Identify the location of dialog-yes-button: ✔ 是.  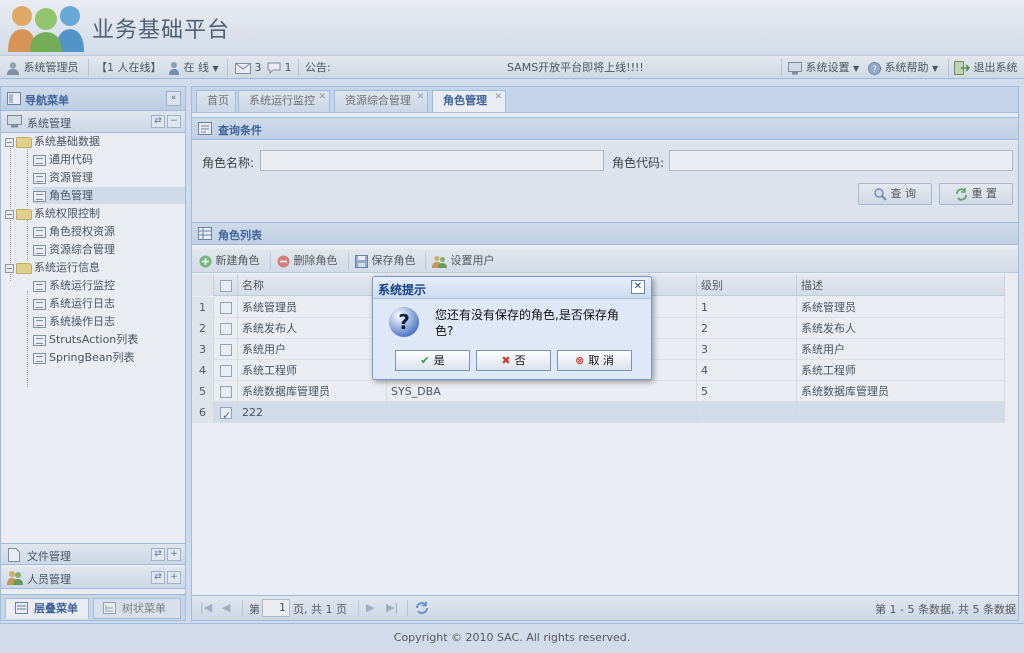
(432, 360).